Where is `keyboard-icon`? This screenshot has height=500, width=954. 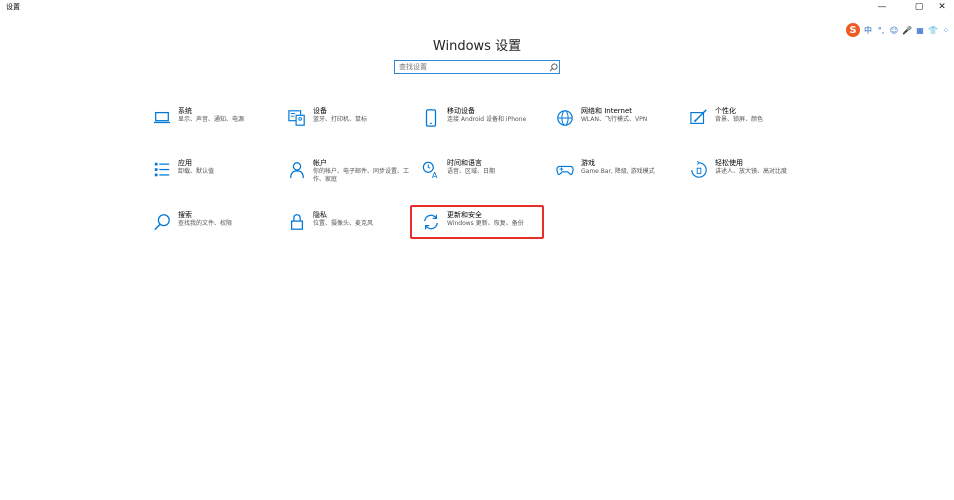
keyboard-icon is located at coordinates (297, 118).